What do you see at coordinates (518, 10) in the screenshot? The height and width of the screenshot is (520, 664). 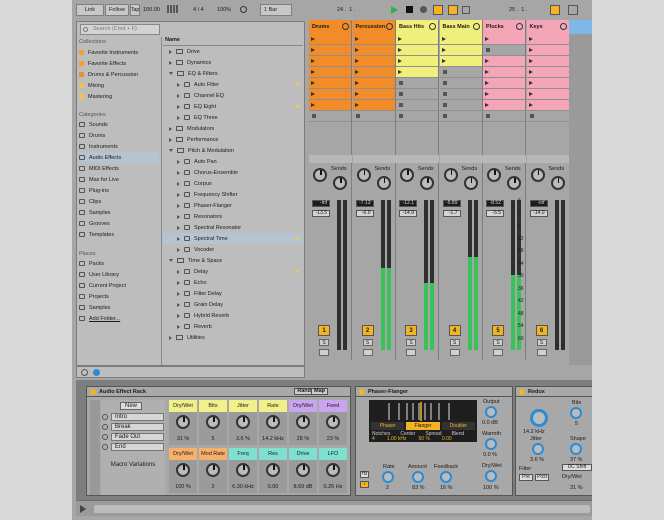 I see `loop-start: 25 . 1 .` at bounding box center [518, 10].